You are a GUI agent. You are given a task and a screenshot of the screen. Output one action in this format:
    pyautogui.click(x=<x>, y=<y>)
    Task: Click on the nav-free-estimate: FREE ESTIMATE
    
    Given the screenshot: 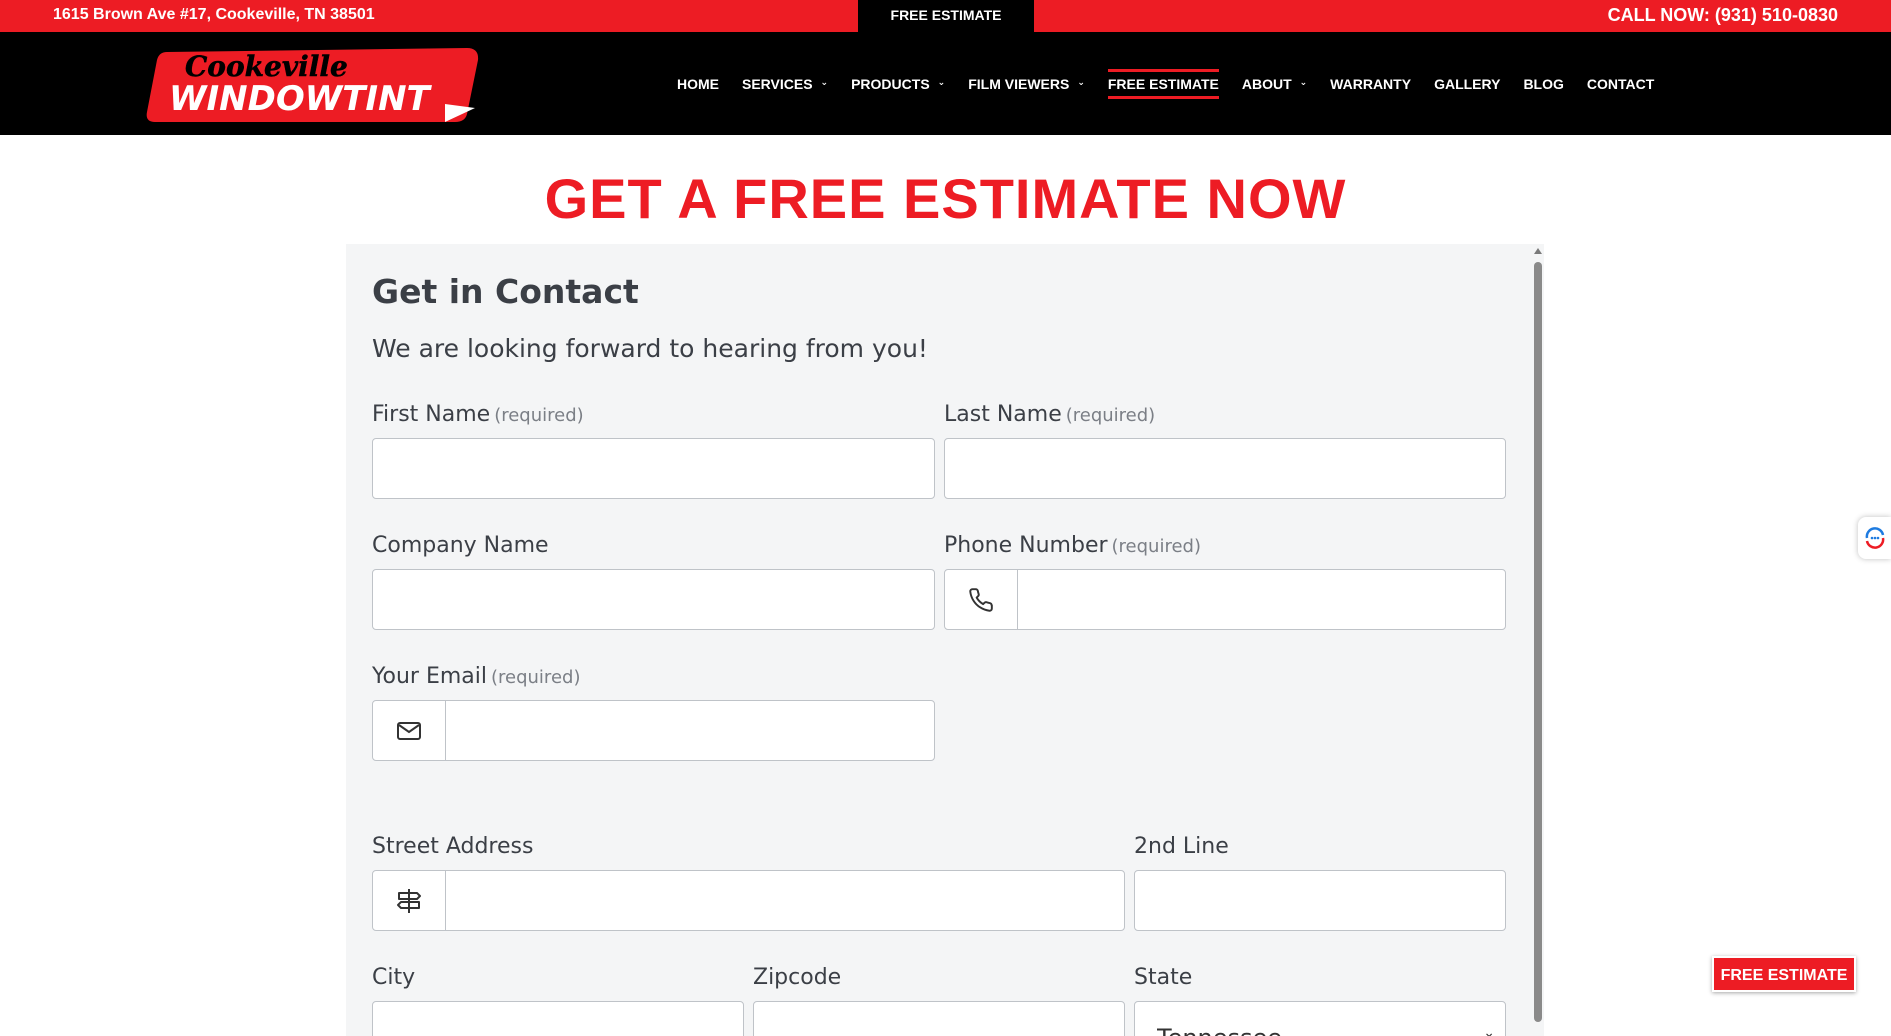 What is the action you would take?
    pyautogui.click(x=1163, y=83)
    